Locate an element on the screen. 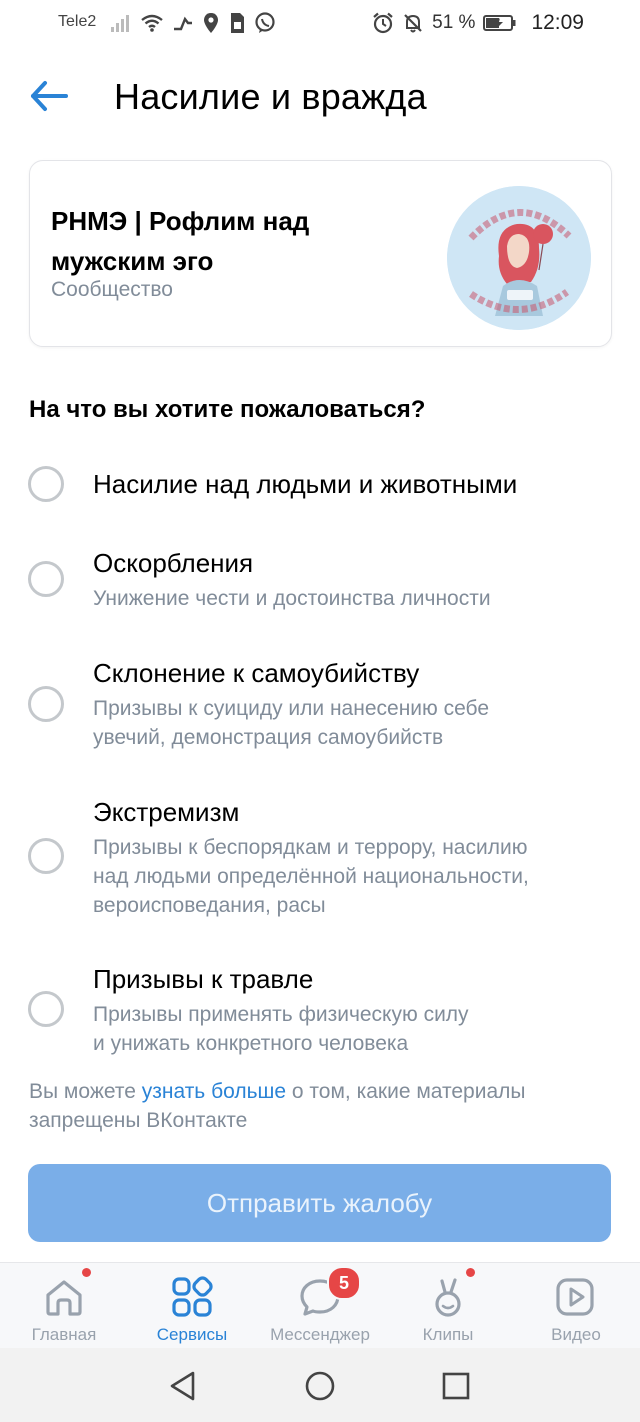 The image size is (640, 1422). tab-home: Главная is located at coordinates (64, 1306).